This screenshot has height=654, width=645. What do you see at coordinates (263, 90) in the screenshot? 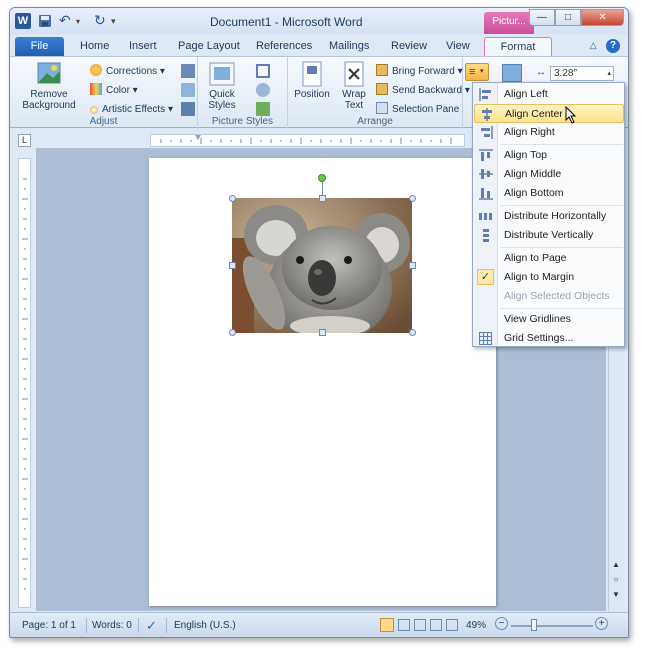
I see `picture-effects-icon` at bounding box center [263, 90].